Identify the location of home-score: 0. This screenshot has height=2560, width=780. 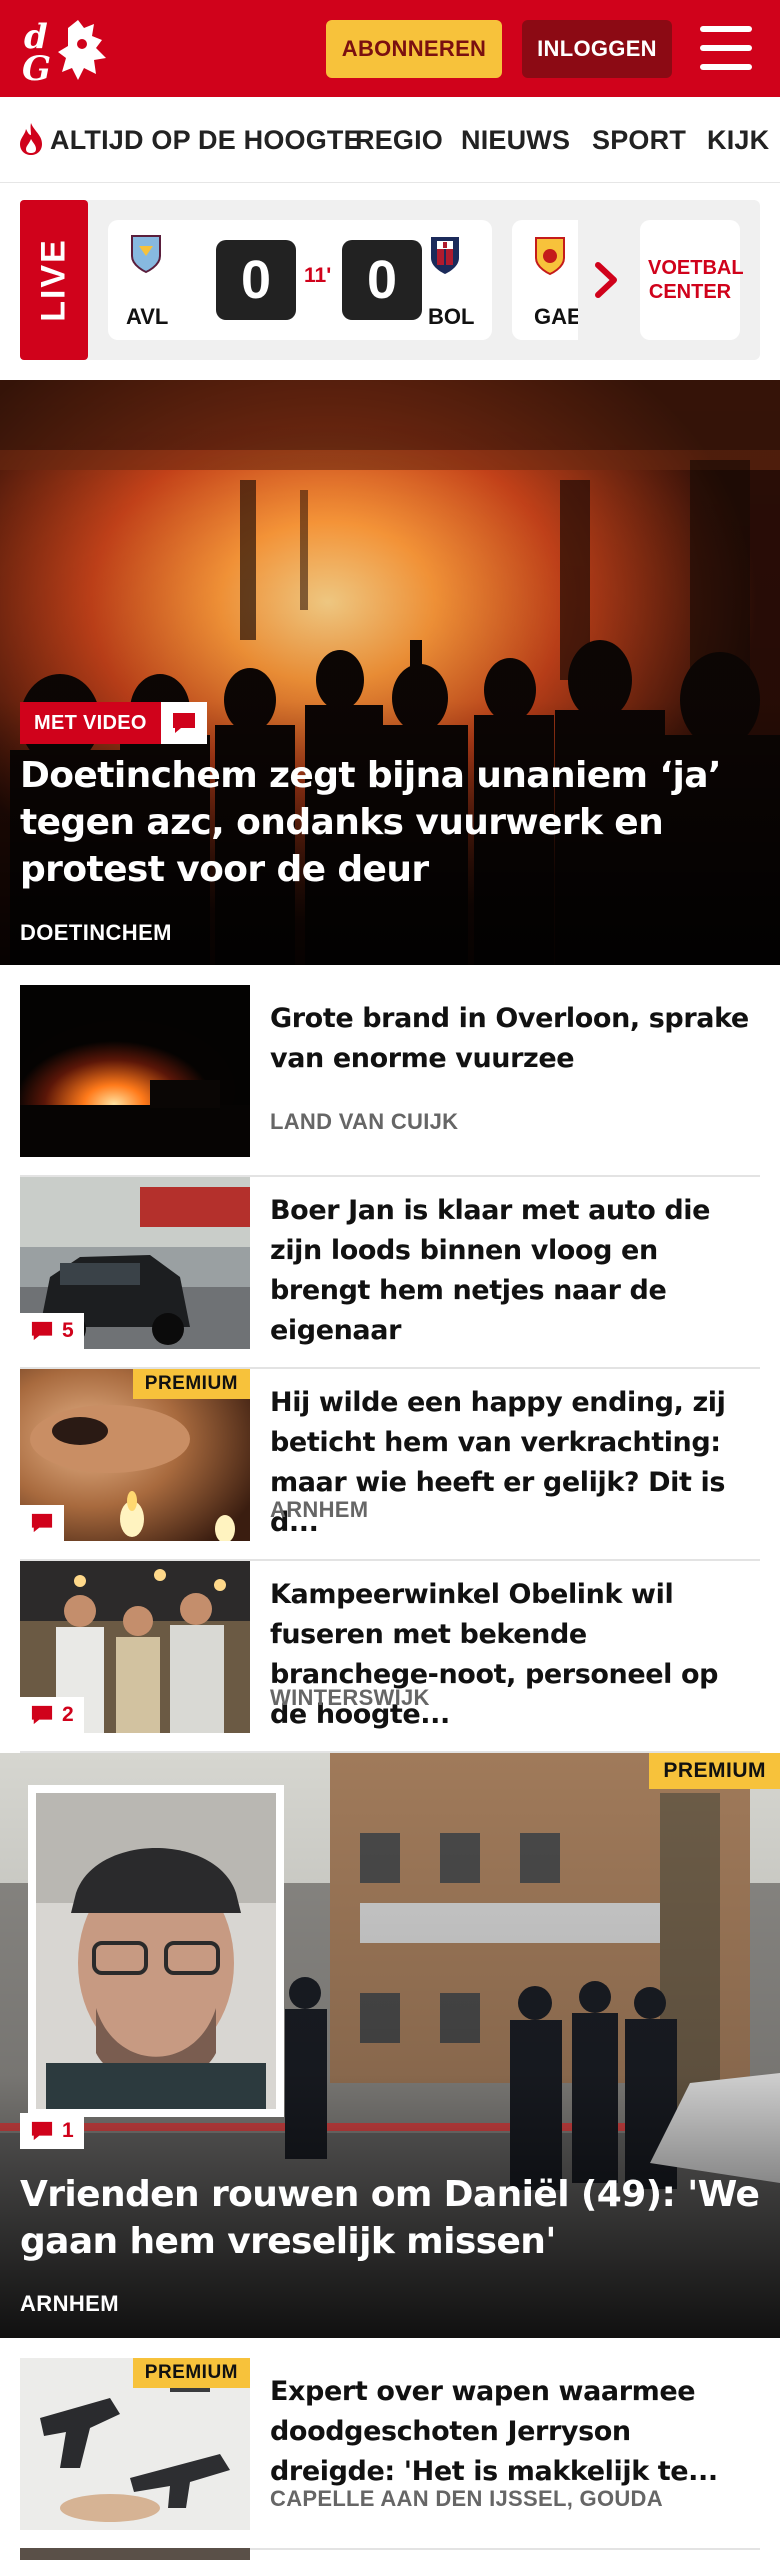
(256, 280).